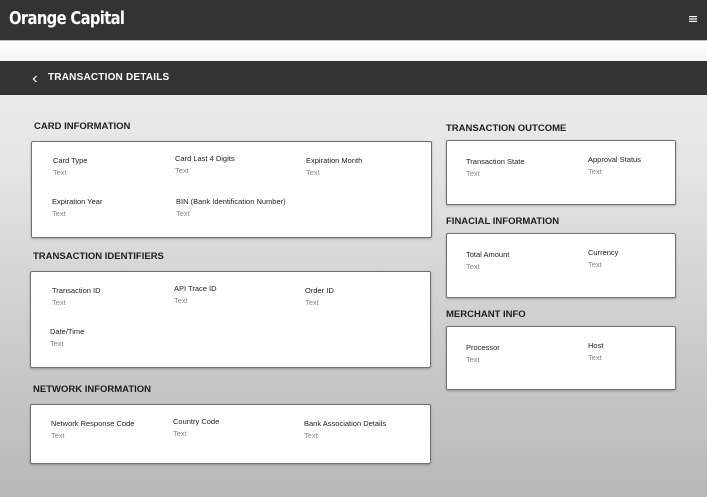 Image resolution: width=707 pixels, height=497 pixels. What do you see at coordinates (495, 161) in the screenshot?
I see `field-label: Transaction State` at bounding box center [495, 161].